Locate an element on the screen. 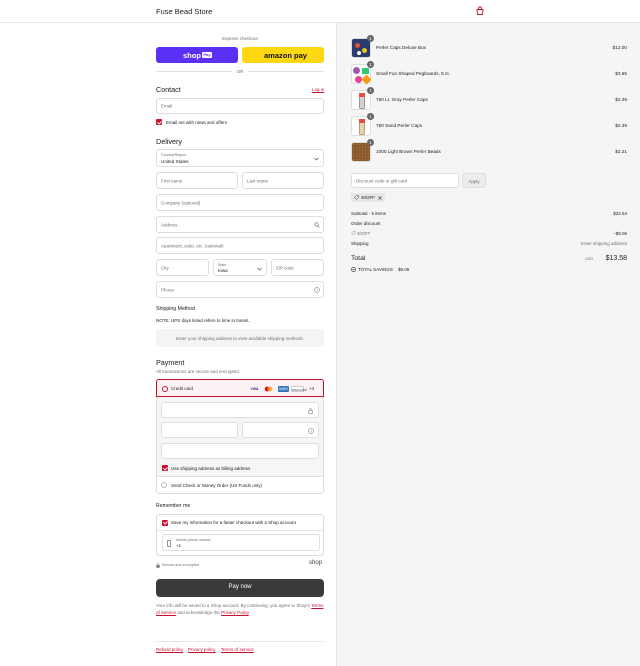 Image resolution: width=640 pixels, height=666 pixels. phone-placeholder: Phone is located at coordinates (168, 289).